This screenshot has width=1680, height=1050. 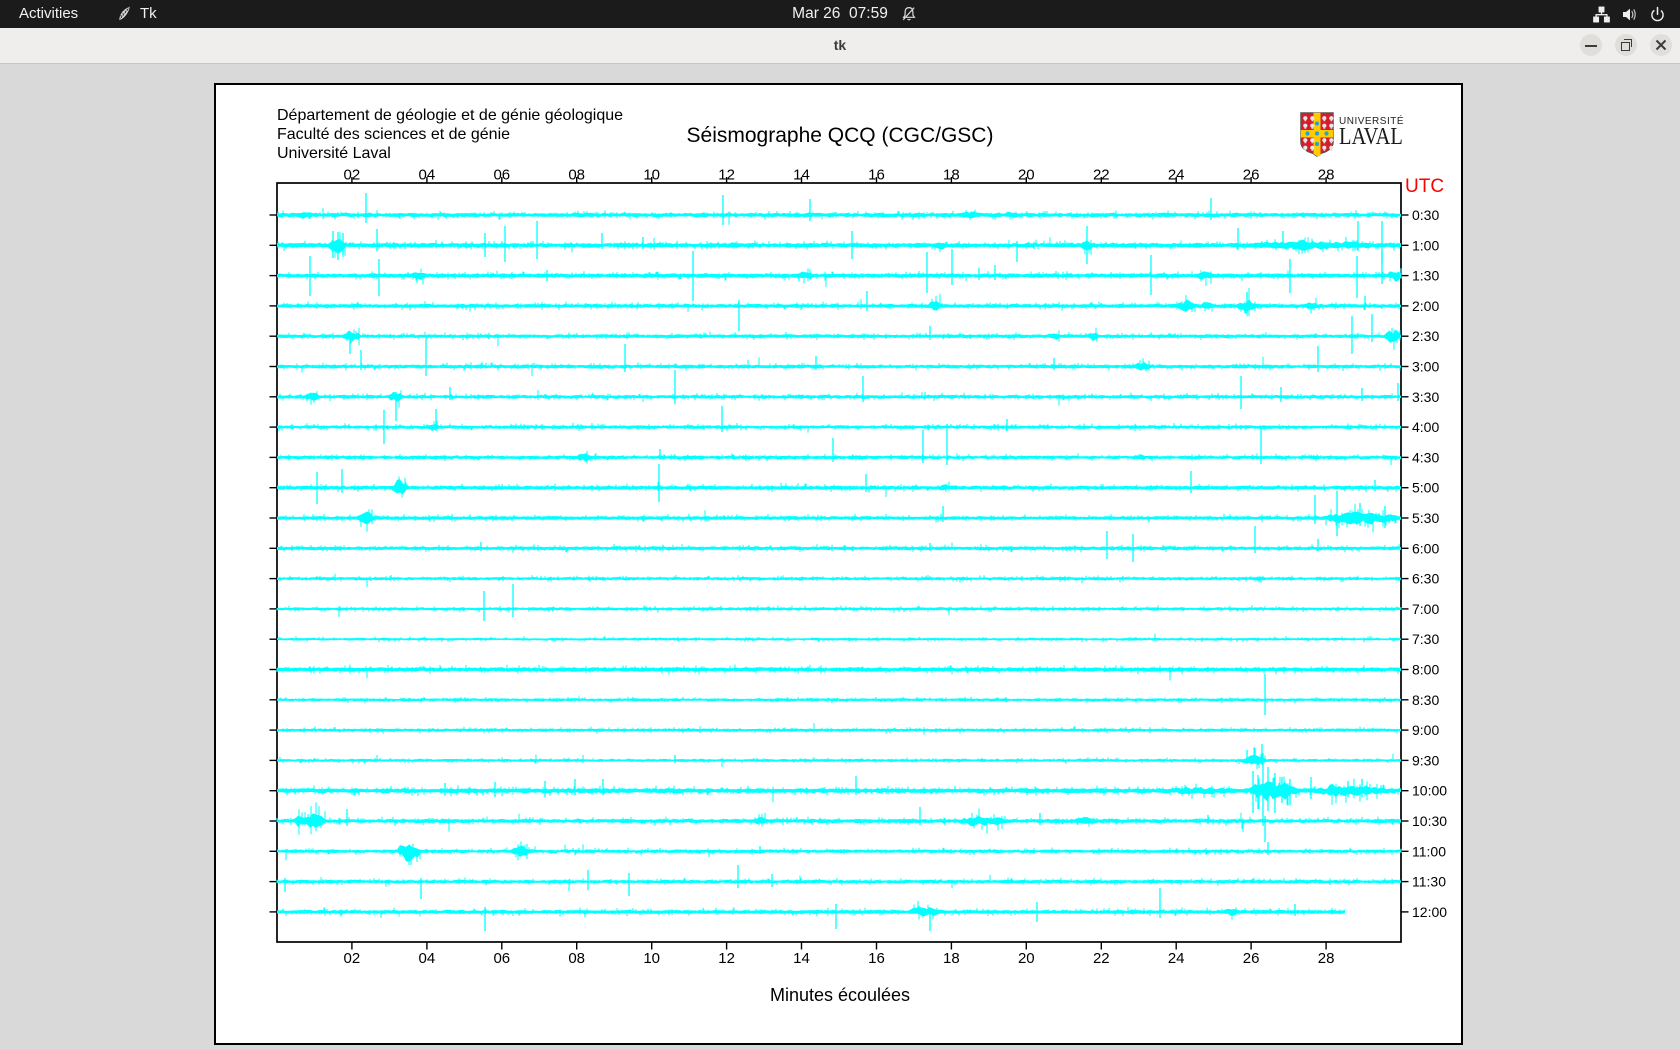 I want to click on svg-text: Minutes écoulées, so click(x=840, y=995).